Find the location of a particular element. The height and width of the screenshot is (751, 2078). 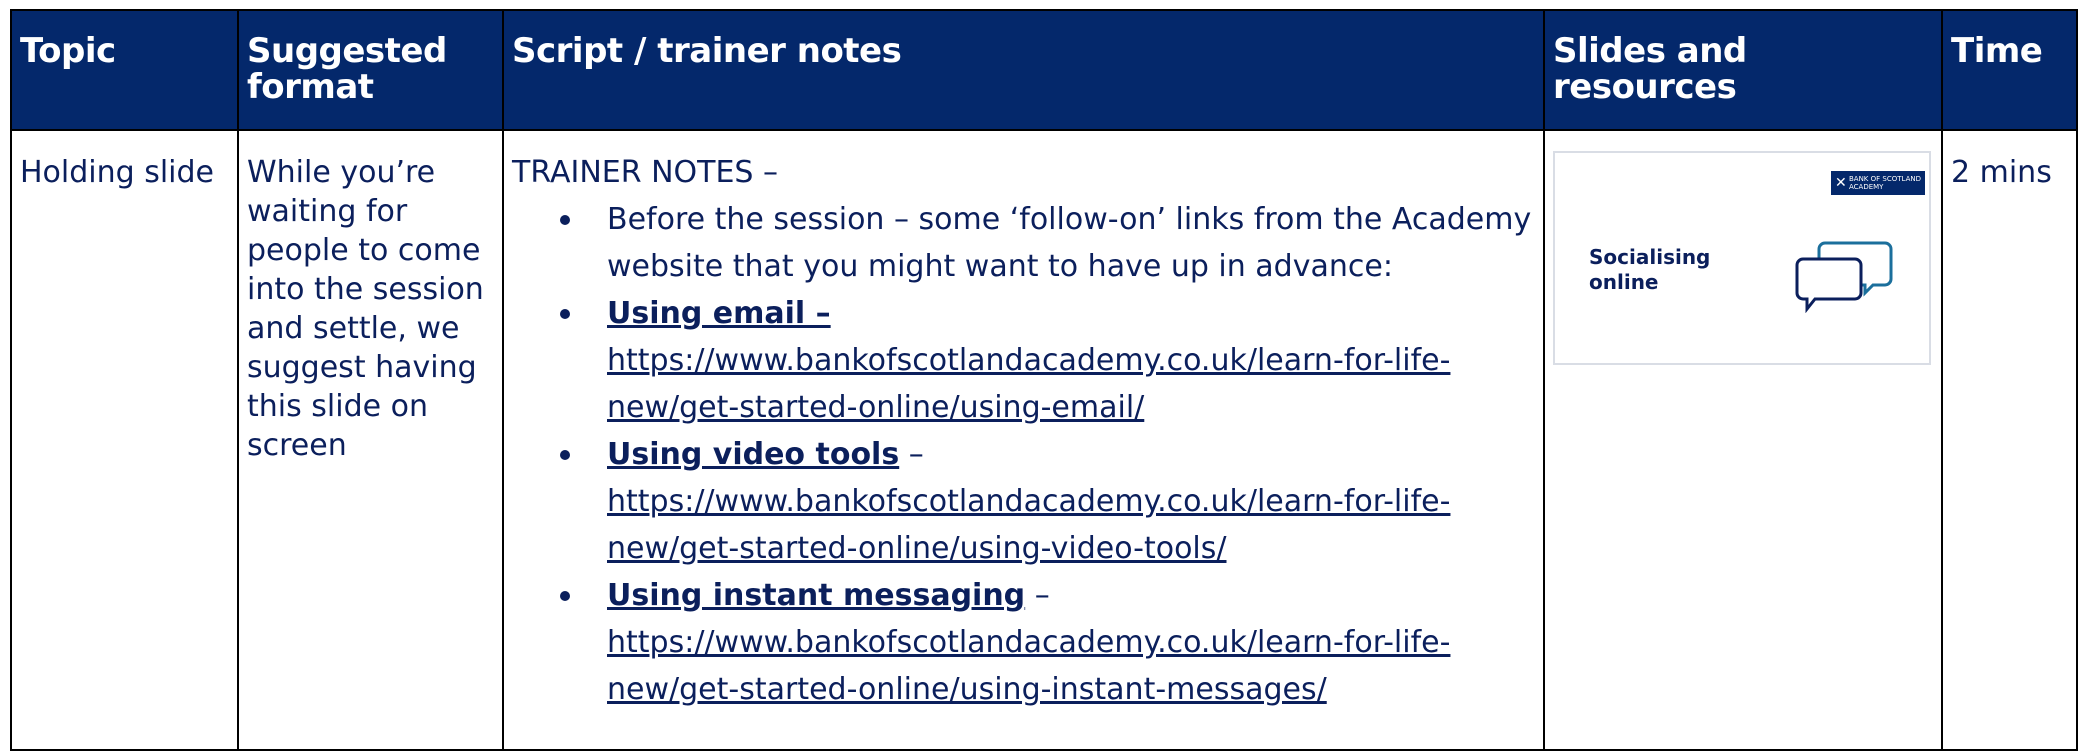

header-slides-resources: Slides and resources is located at coordinates (1743, 70).